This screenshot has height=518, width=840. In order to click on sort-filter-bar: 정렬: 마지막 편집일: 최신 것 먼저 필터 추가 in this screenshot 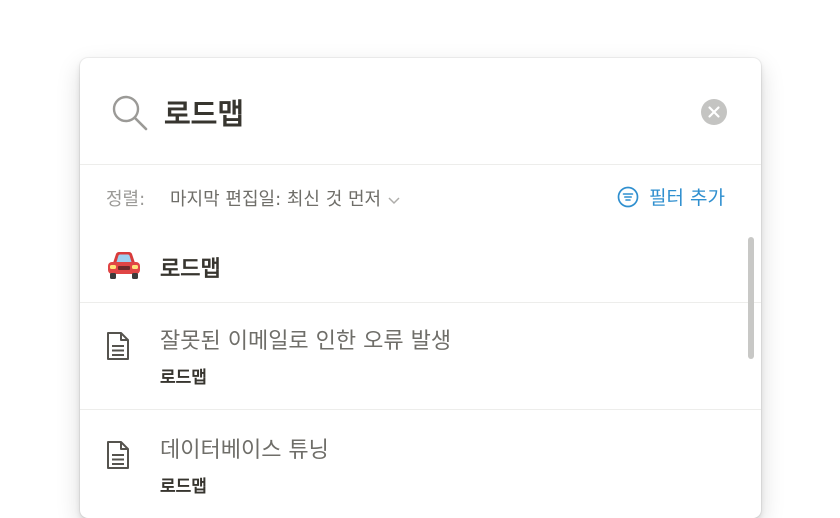, I will do `click(420, 197)`.